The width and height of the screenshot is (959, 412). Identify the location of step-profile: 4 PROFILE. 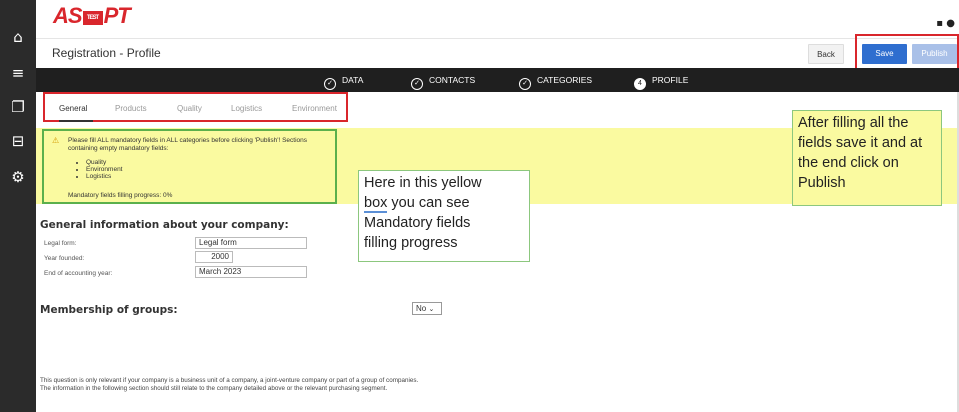
(661, 81).